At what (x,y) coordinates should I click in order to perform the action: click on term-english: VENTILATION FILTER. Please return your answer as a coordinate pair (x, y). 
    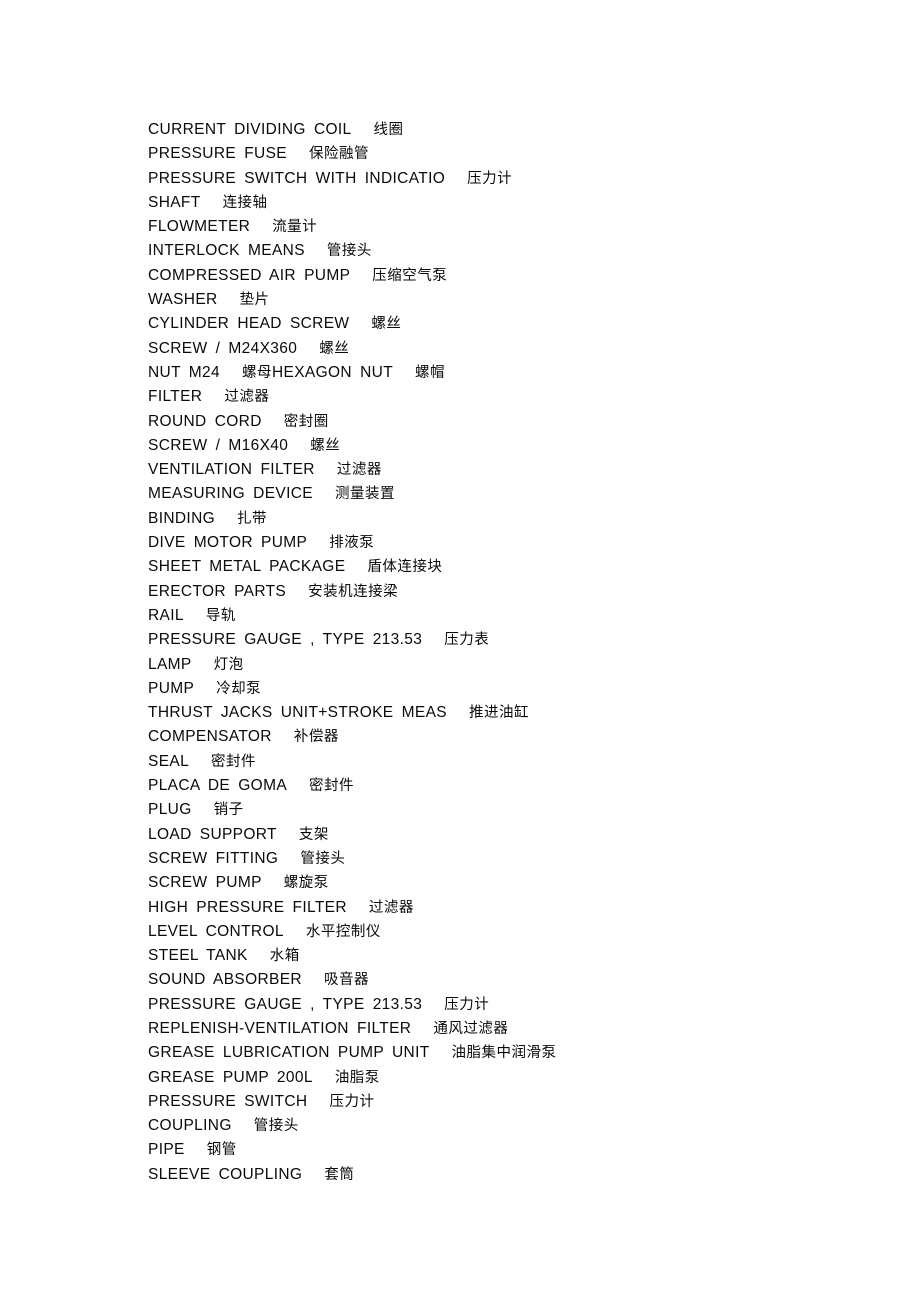
    Looking at the image, I should click on (231, 470).